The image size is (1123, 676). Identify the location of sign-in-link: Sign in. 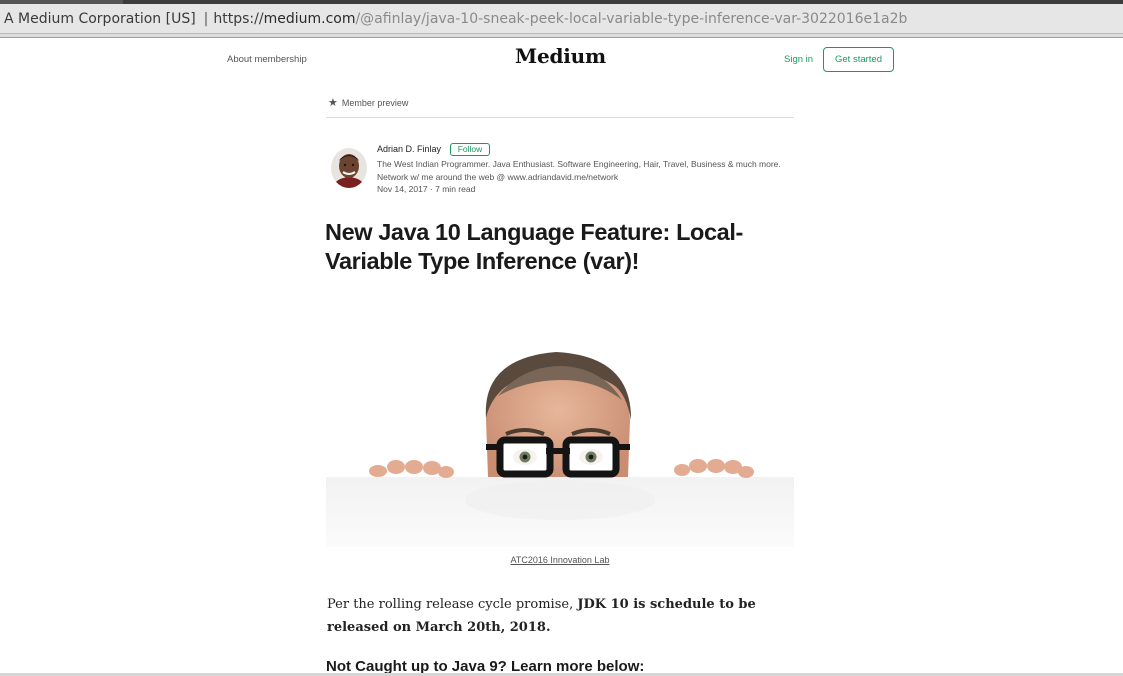
(798, 59).